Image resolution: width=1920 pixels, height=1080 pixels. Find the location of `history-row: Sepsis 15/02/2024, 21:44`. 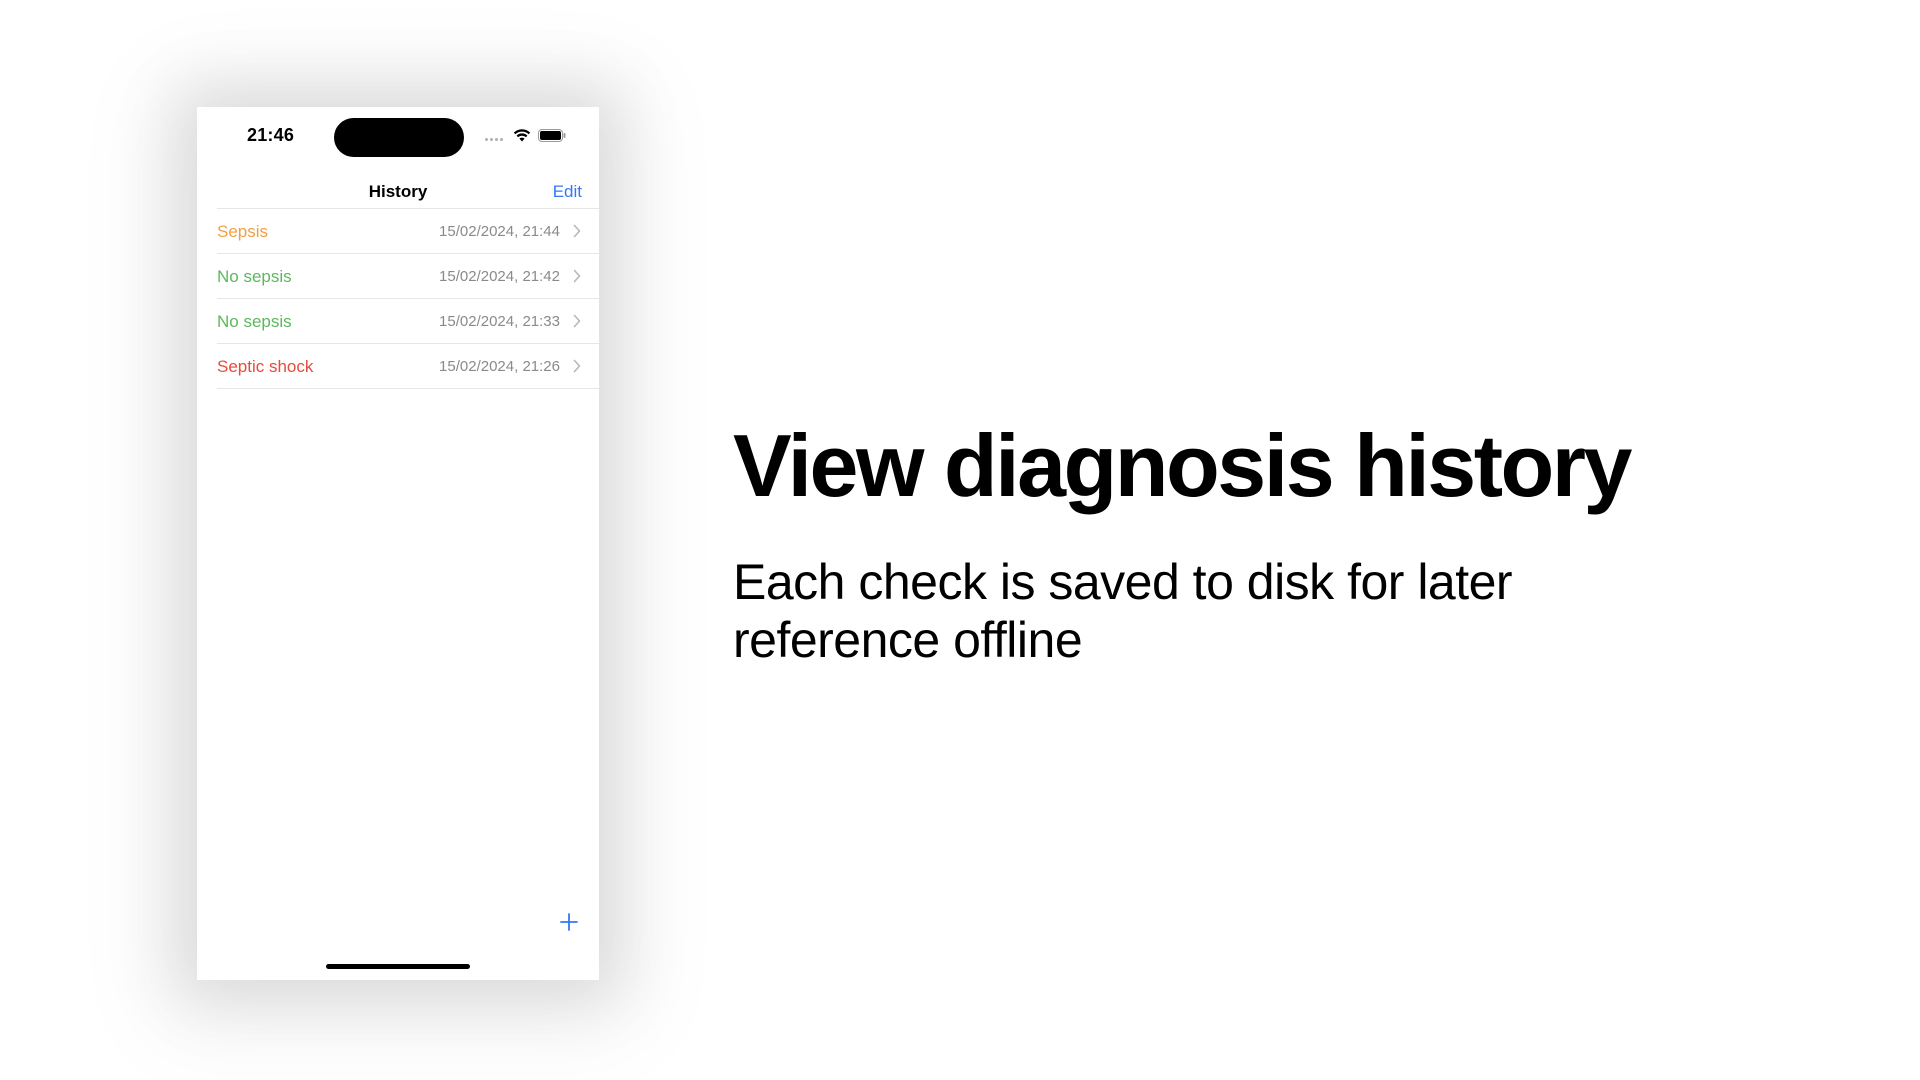

history-row: Sepsis 15/02/2024, 21:44 is located at coordinates (408, 231).